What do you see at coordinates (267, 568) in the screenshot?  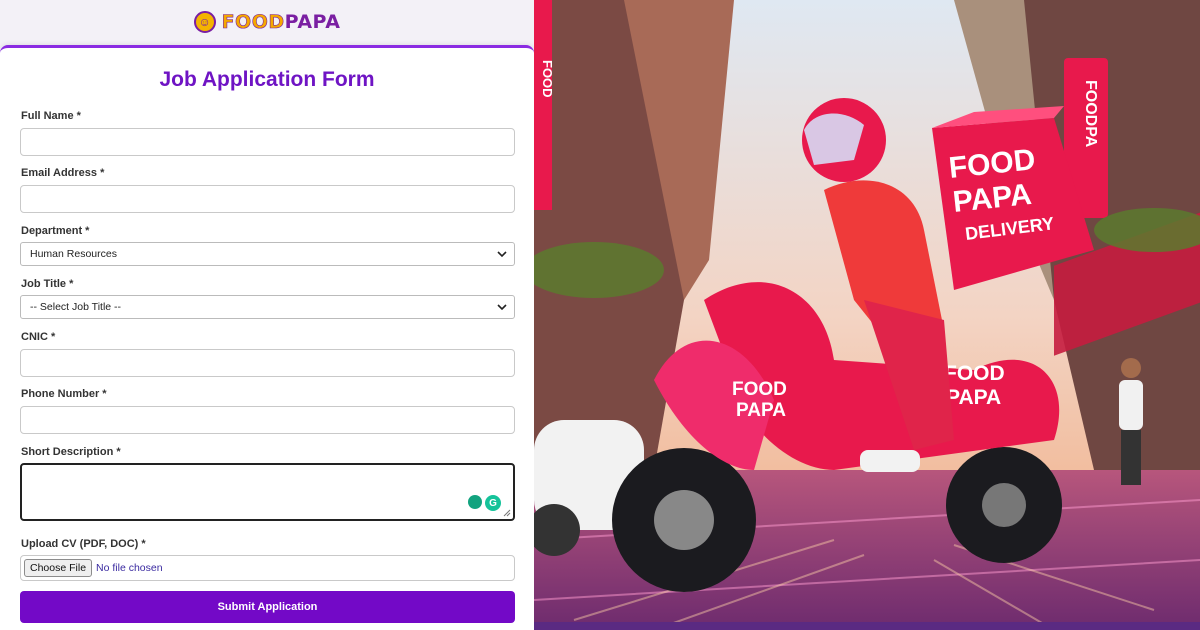 I see `cv-upload: Choose File No file chosen` at bounding box center [267, 568].